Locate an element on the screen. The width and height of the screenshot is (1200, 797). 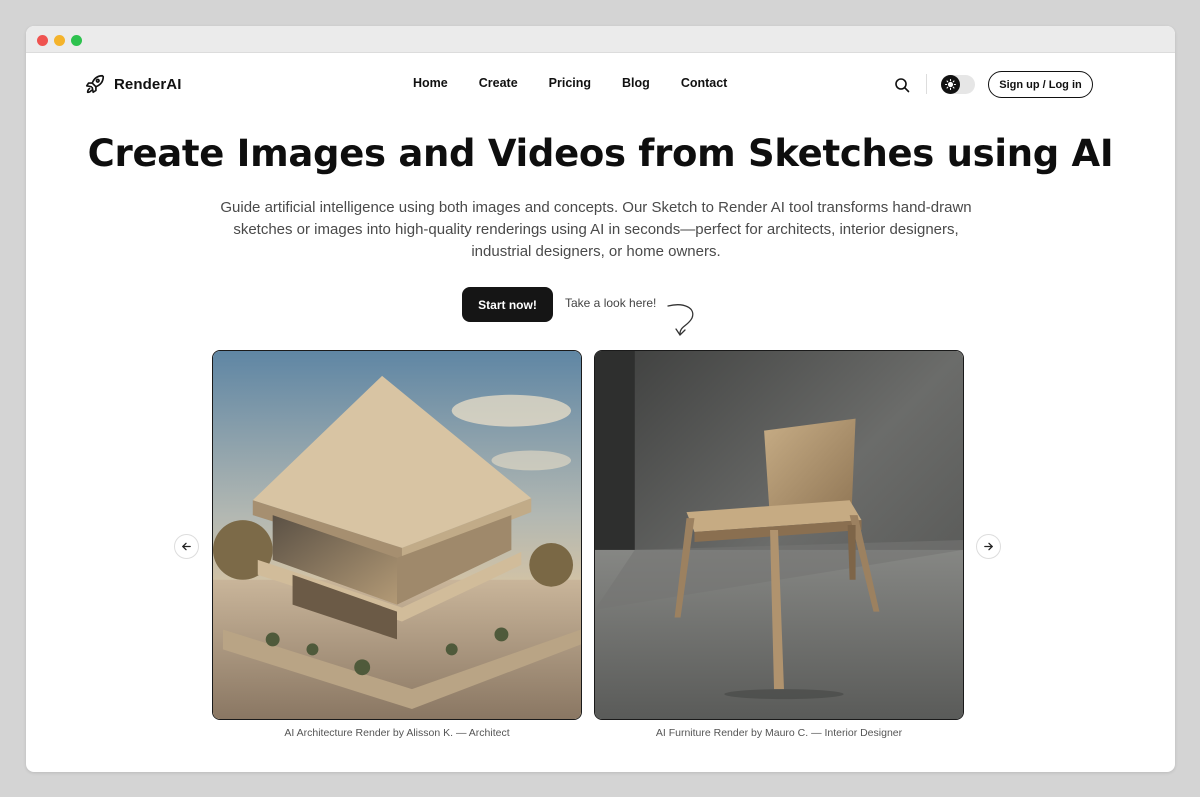
hand-drawn-arrow-icon is located at coordinates (680, 320).